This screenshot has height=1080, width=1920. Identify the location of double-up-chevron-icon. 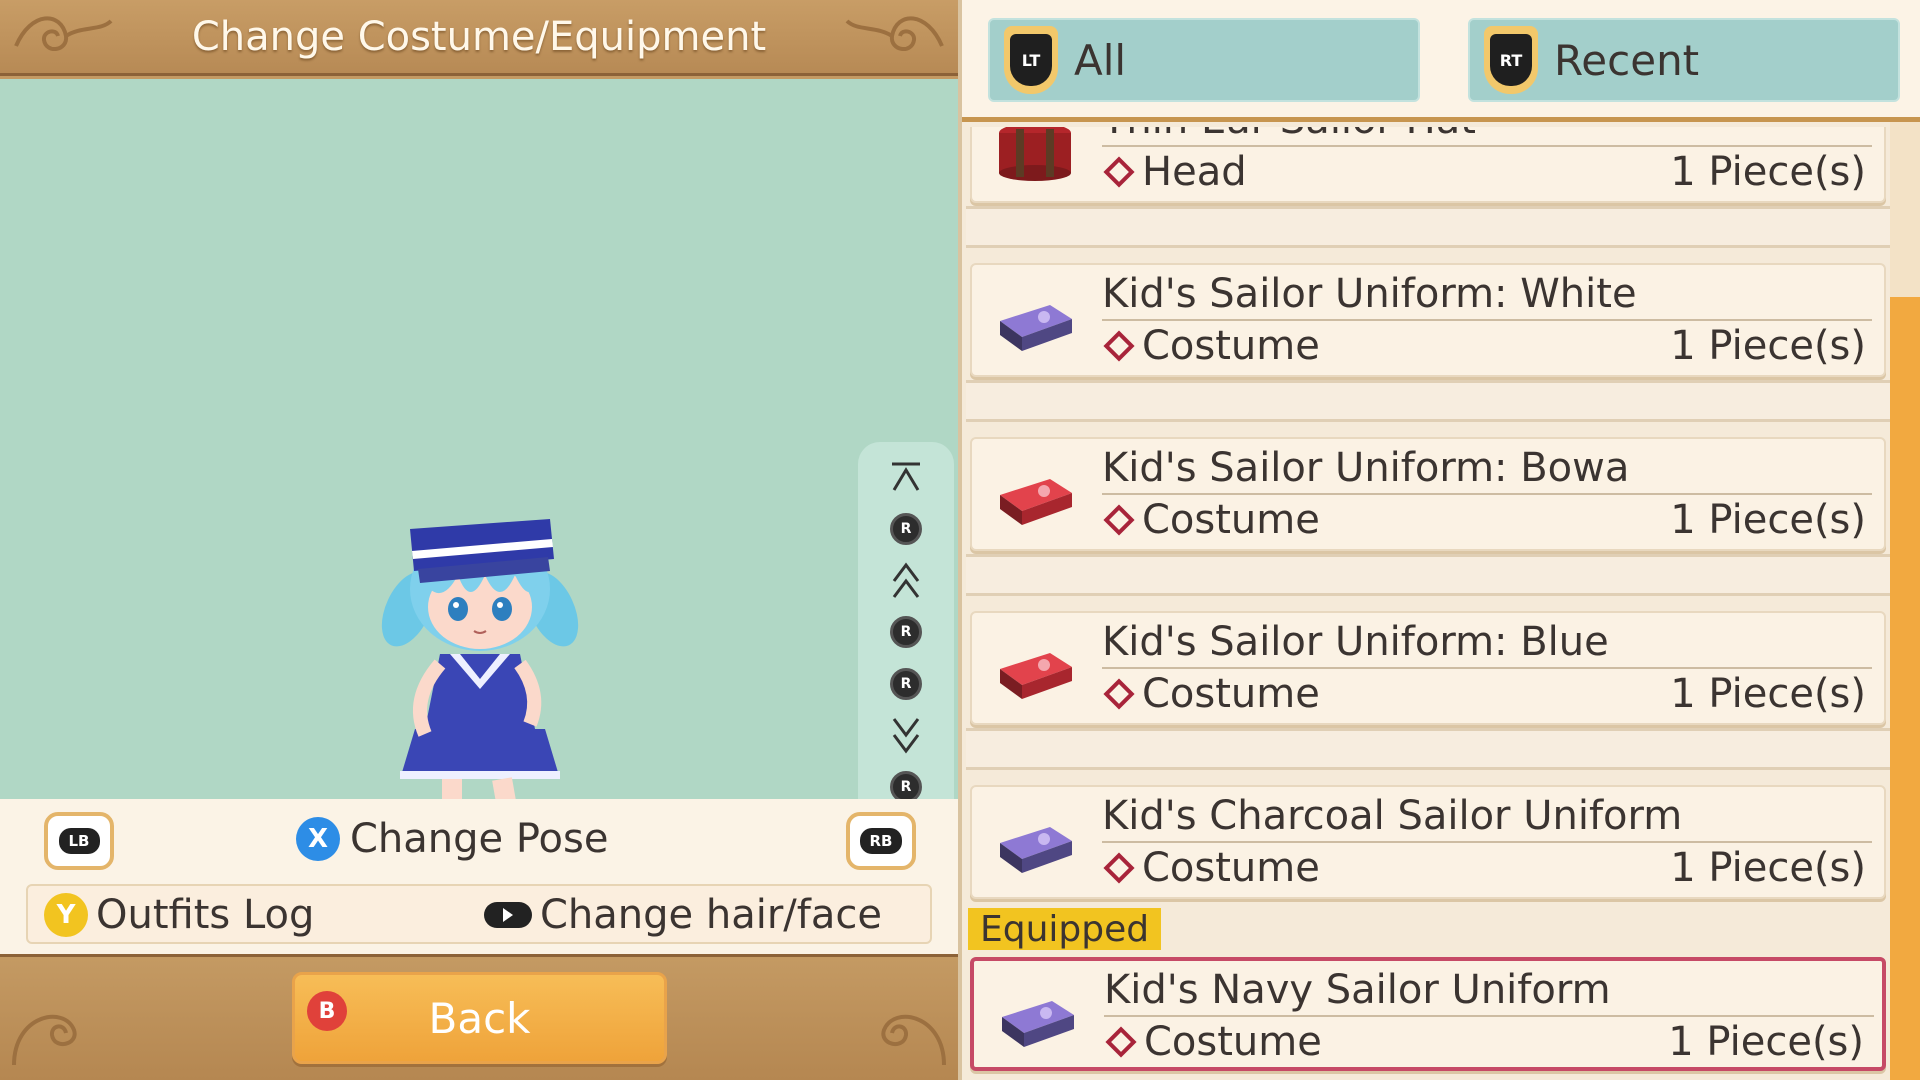
(906, 581).